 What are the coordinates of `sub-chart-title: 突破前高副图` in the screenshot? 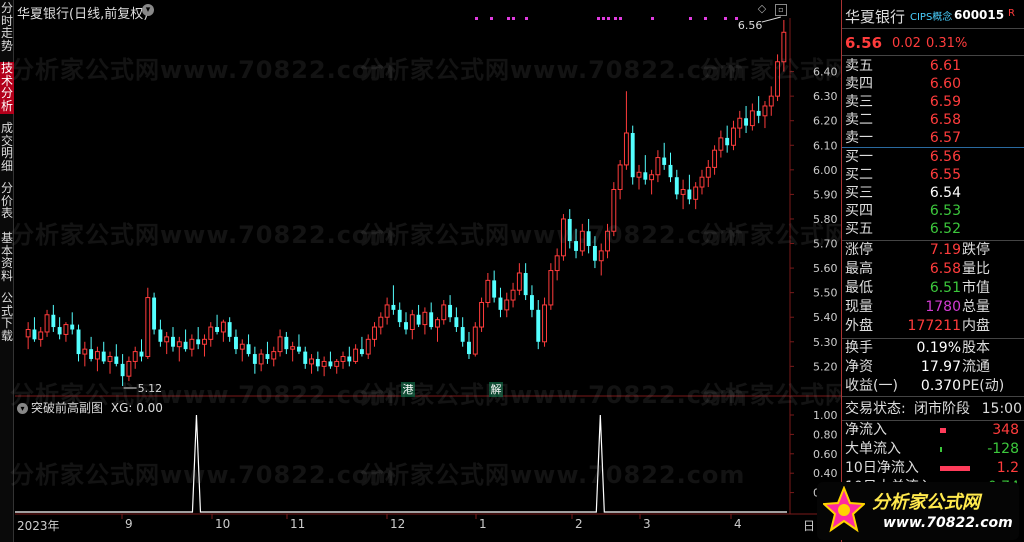 It's located at (67, 408).